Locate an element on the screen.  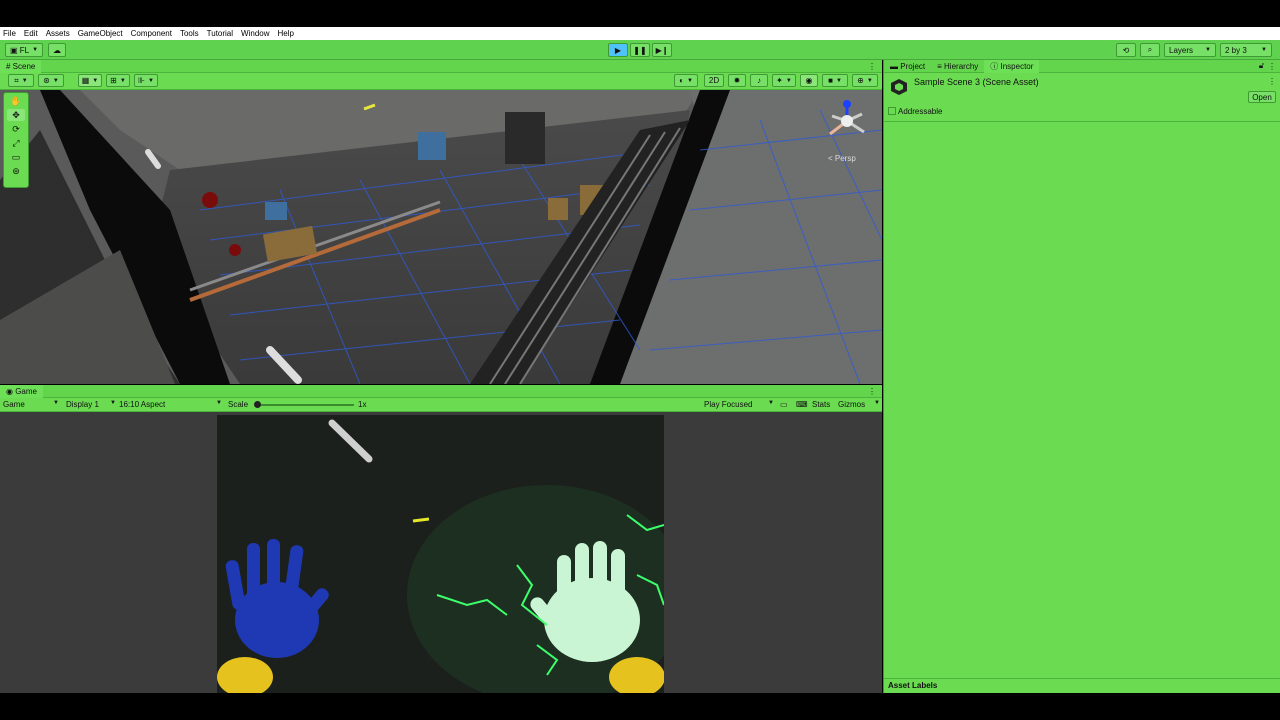
audio-toggle: ♪ is located at coordinates (759, 80).